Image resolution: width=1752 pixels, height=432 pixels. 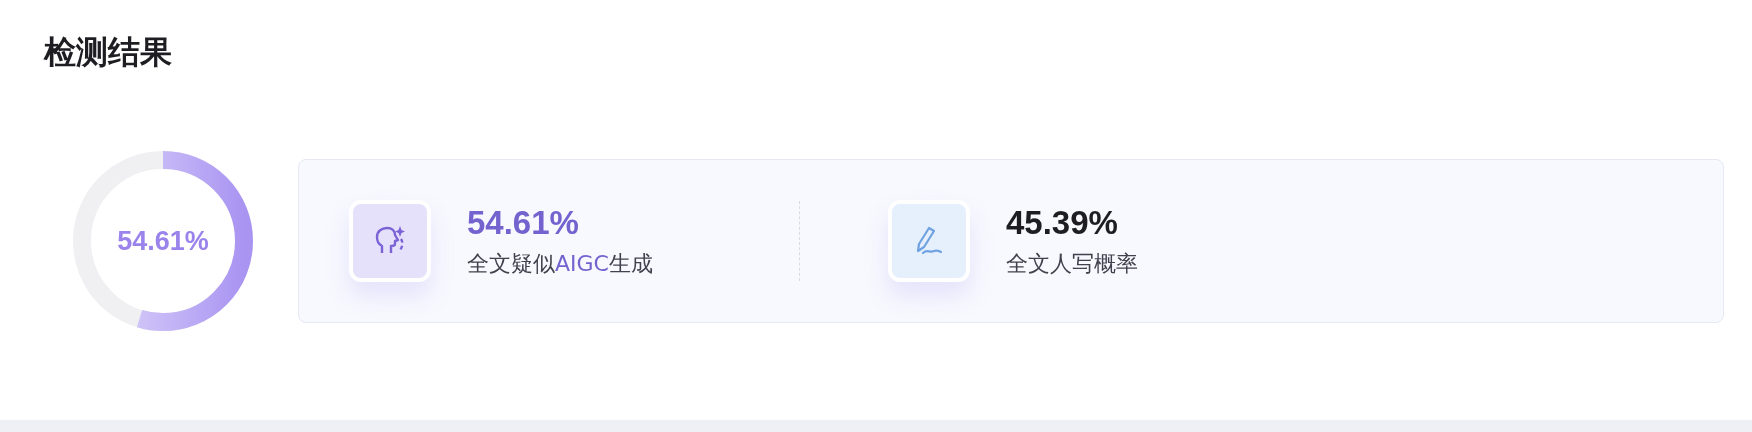 I want to click on percentage-value: 45.39%, so click(x=1062, y=223).